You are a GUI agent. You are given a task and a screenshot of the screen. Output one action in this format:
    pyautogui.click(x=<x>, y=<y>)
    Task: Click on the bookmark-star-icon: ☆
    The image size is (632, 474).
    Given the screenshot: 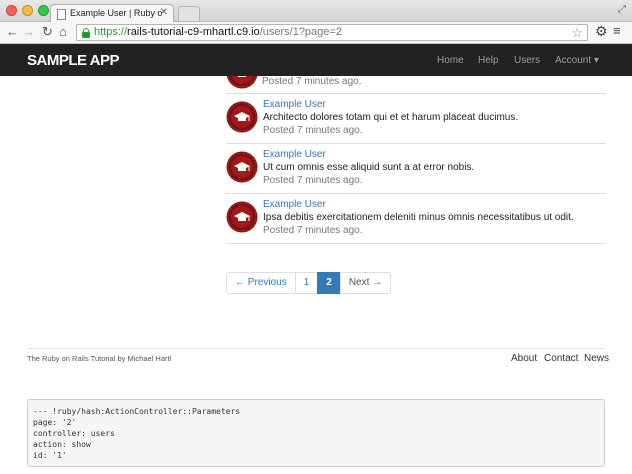 What is the action you would take?
    pyautogui.click(x=577, y=33)
    